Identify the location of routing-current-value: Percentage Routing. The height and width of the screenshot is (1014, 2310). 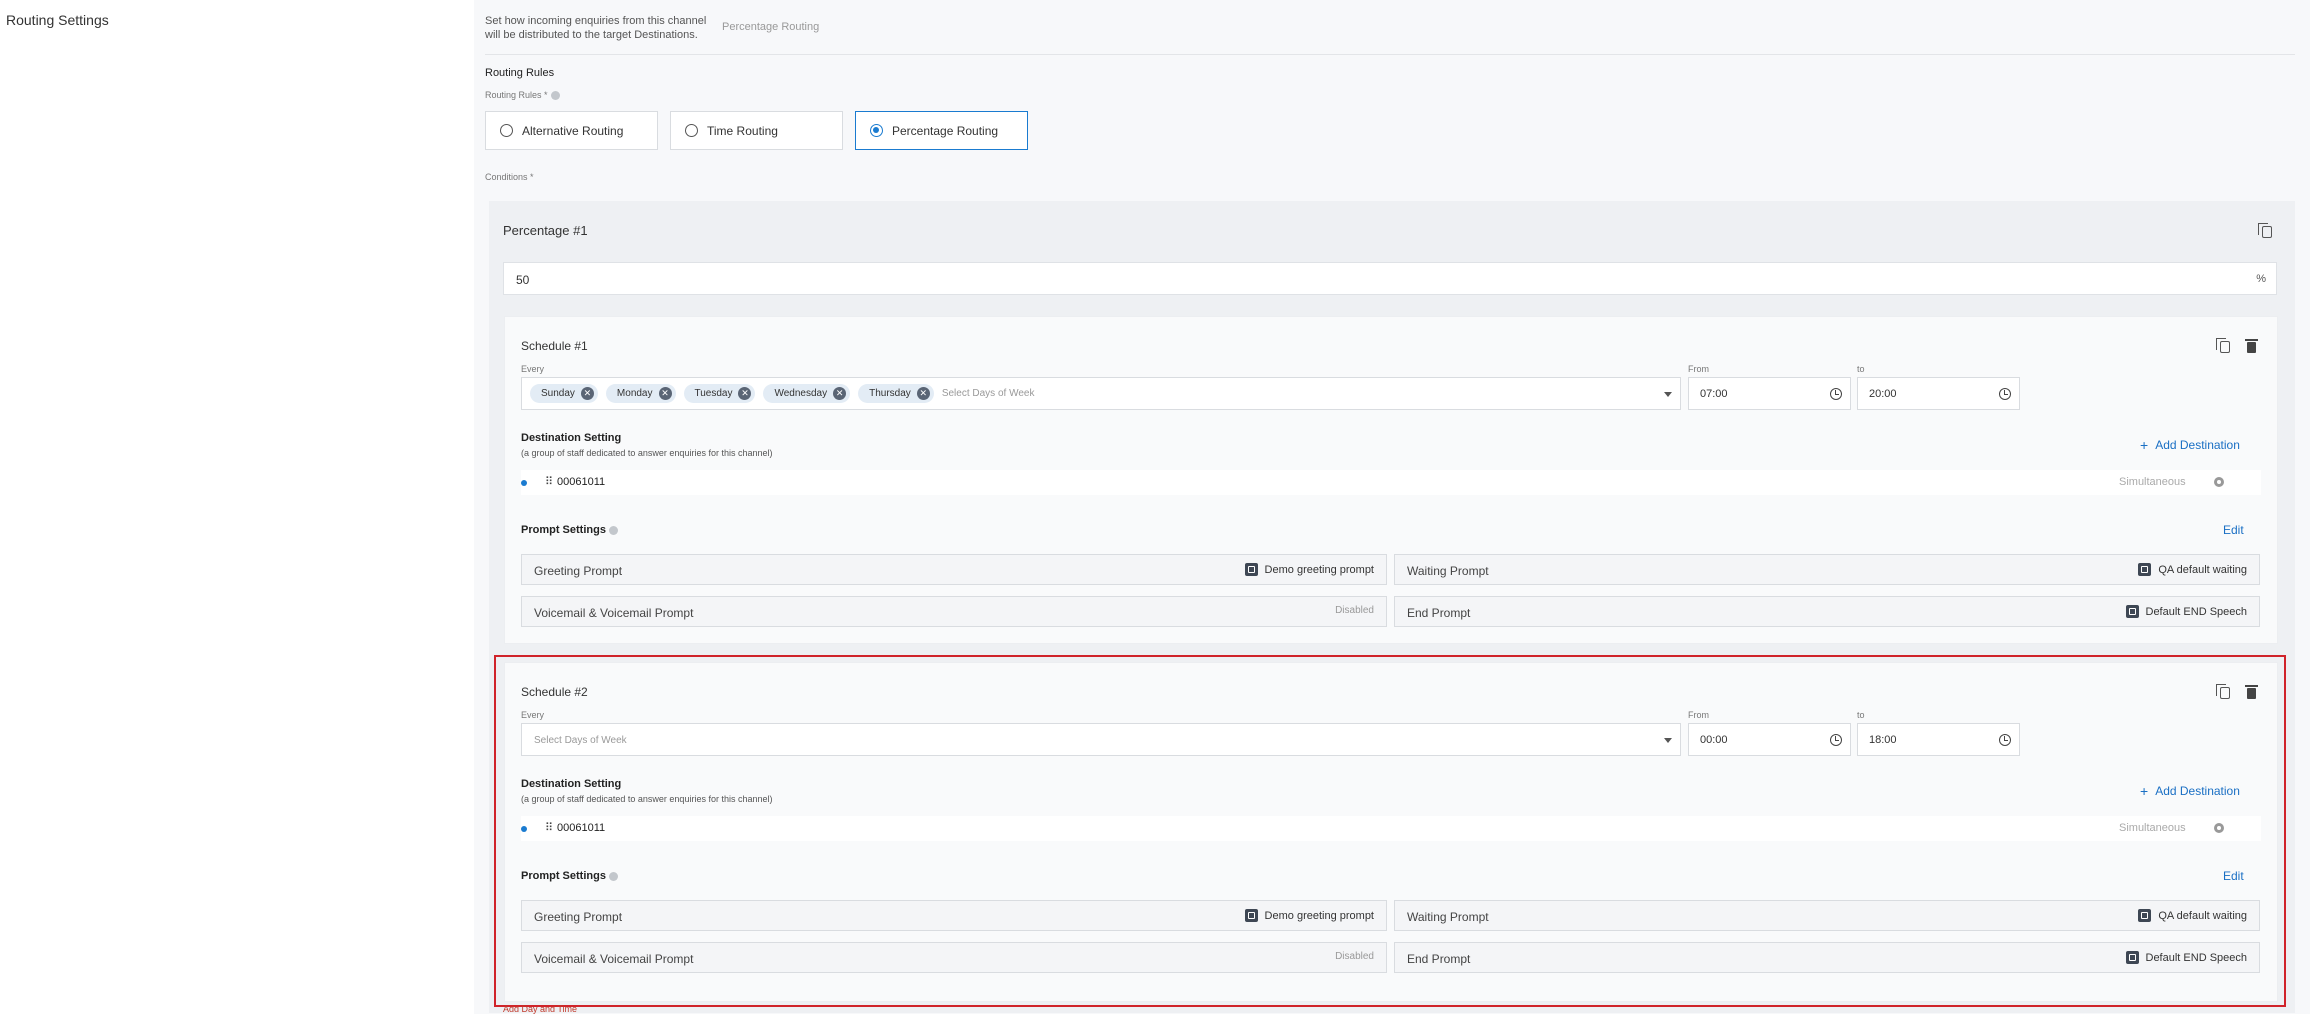
(771, 27).